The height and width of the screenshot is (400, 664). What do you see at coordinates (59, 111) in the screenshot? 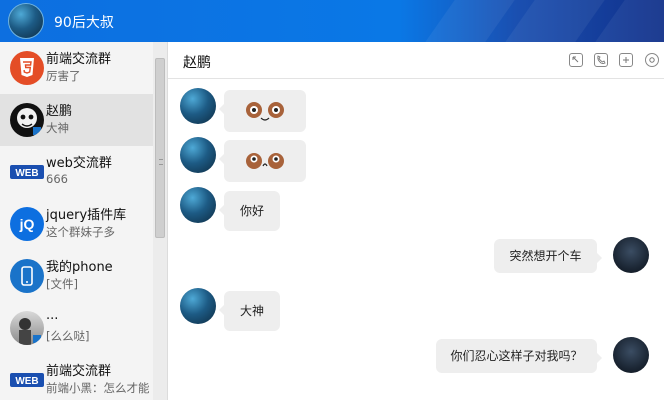
I see `conversation-name: 赵鹏` at bounding box center [59, 111].